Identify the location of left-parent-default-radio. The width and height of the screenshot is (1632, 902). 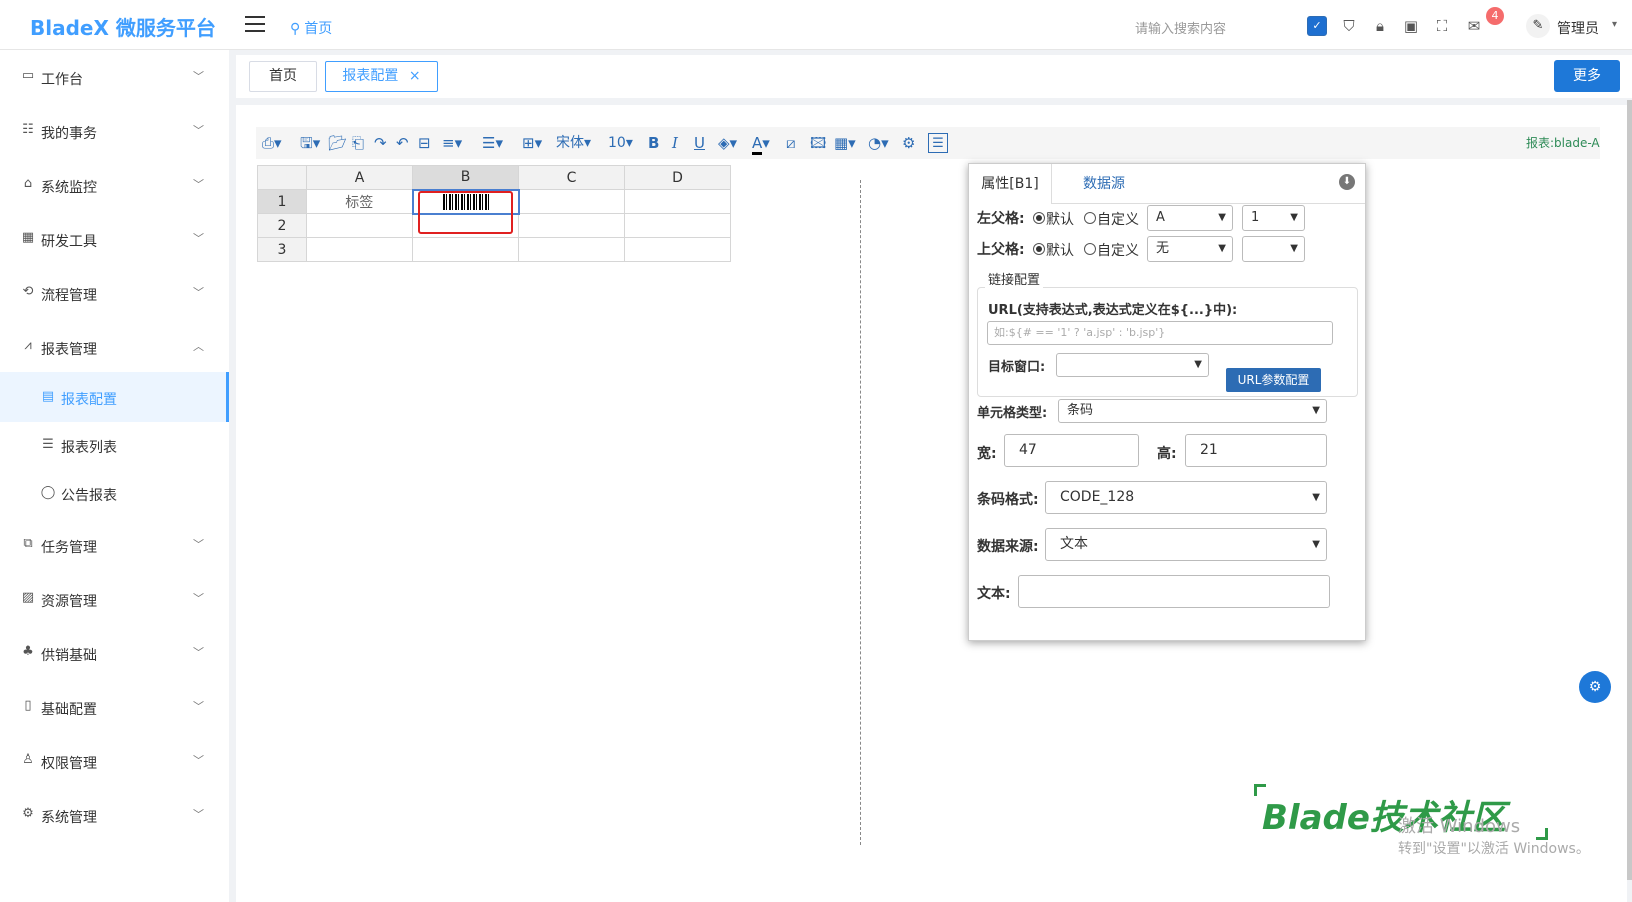
(1039, 218).